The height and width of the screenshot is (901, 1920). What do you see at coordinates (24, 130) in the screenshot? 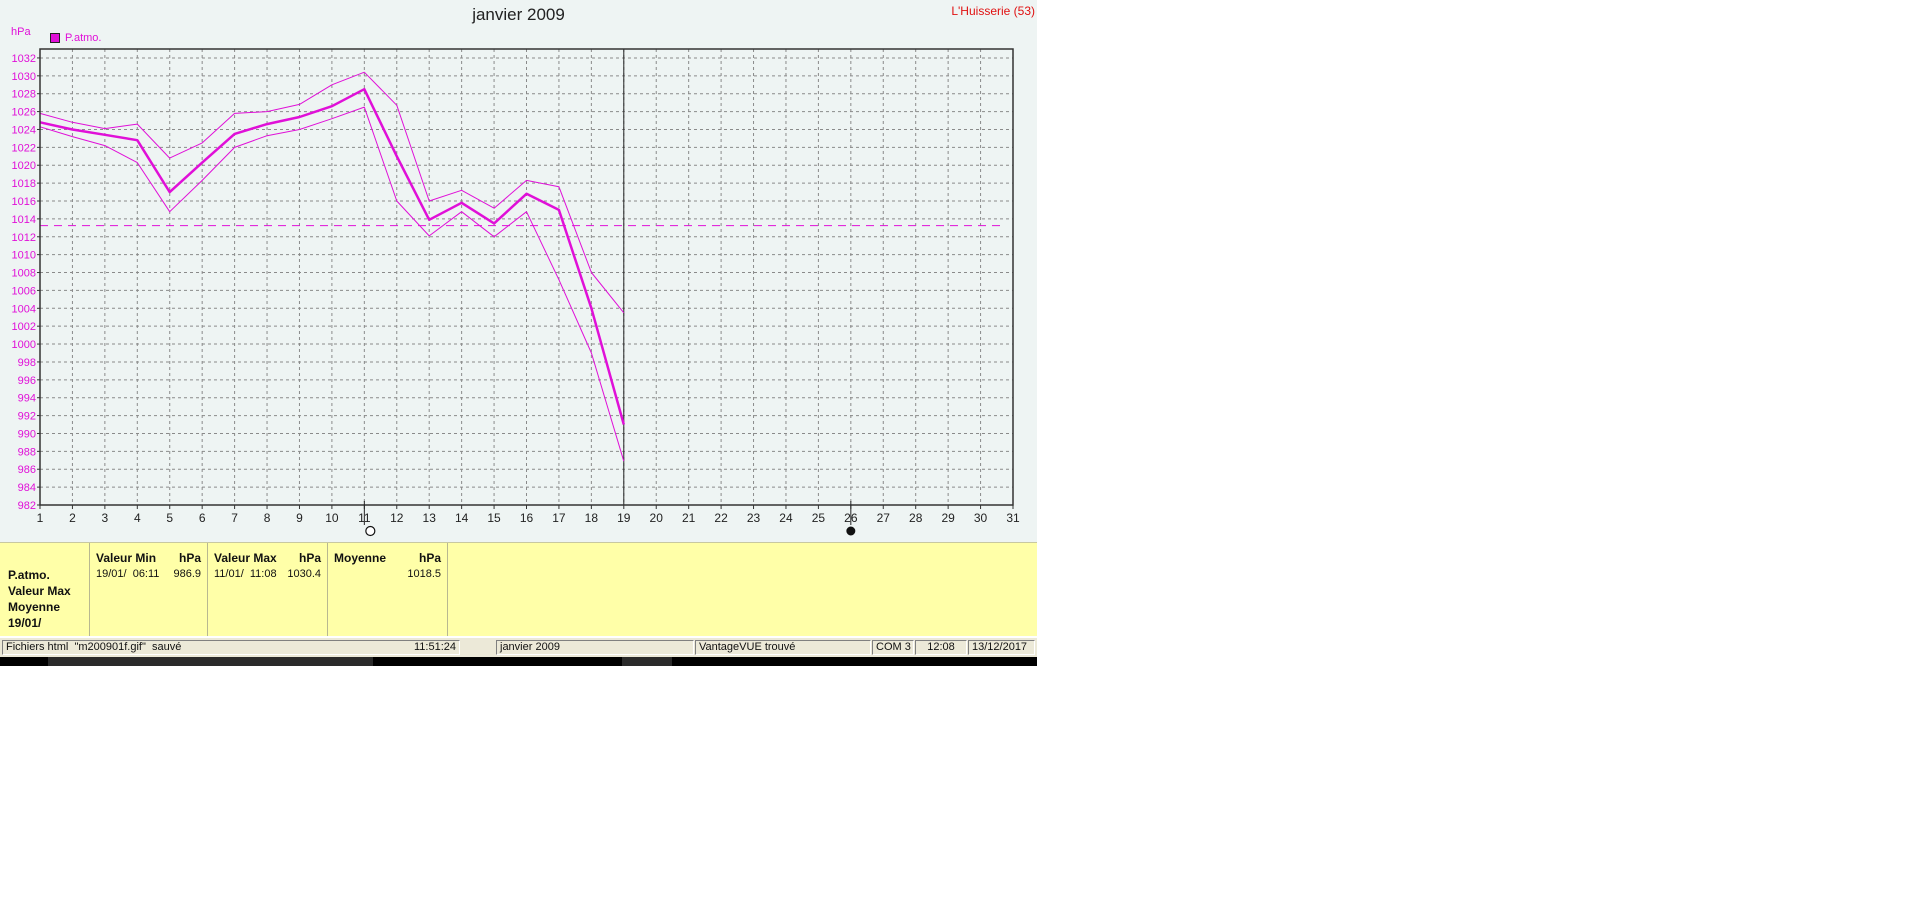
I see `y-tick-label: 1024` at bounding box center [24, 130].